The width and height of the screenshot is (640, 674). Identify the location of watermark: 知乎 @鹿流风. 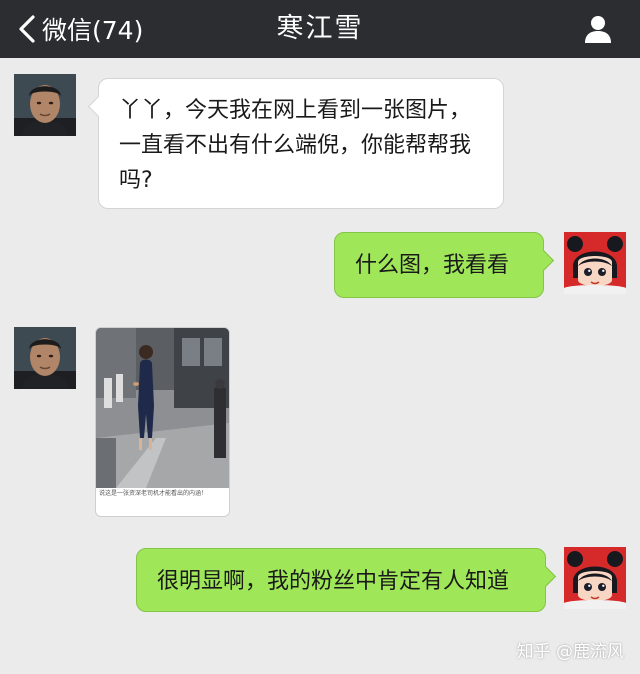
(570, 652).